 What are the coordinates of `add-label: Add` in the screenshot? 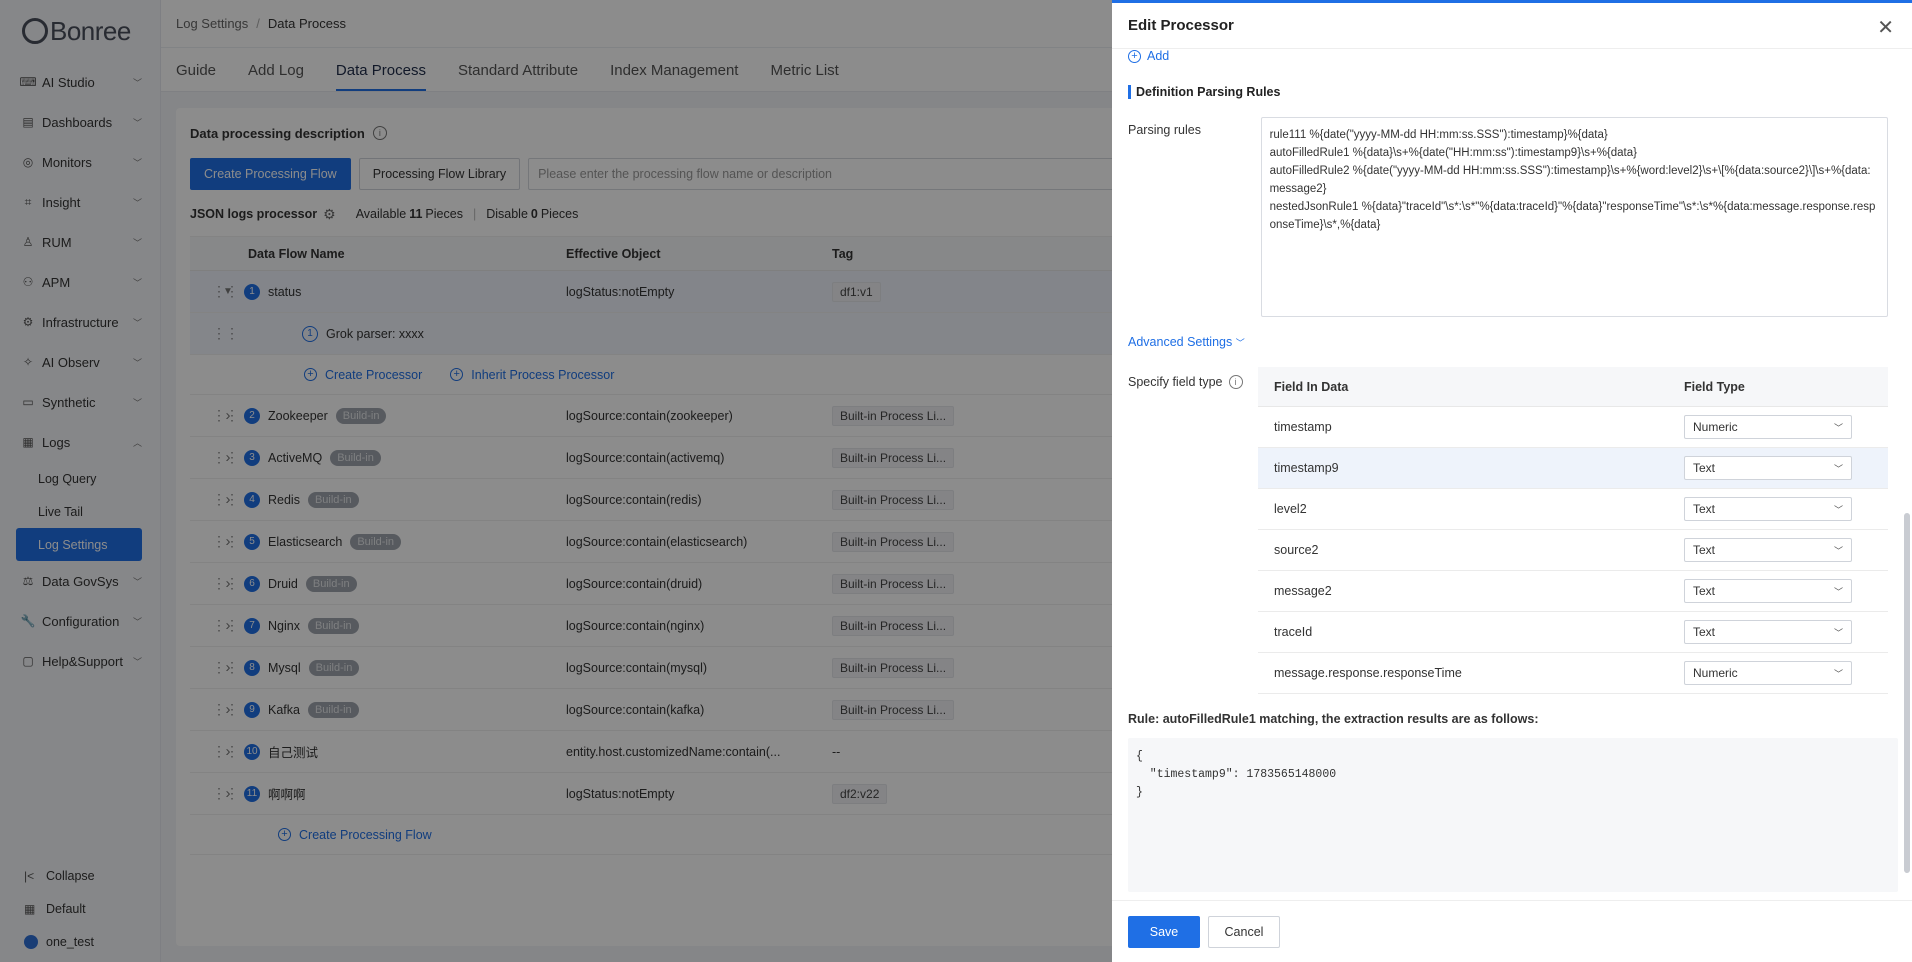 It's located at (1158, 56).